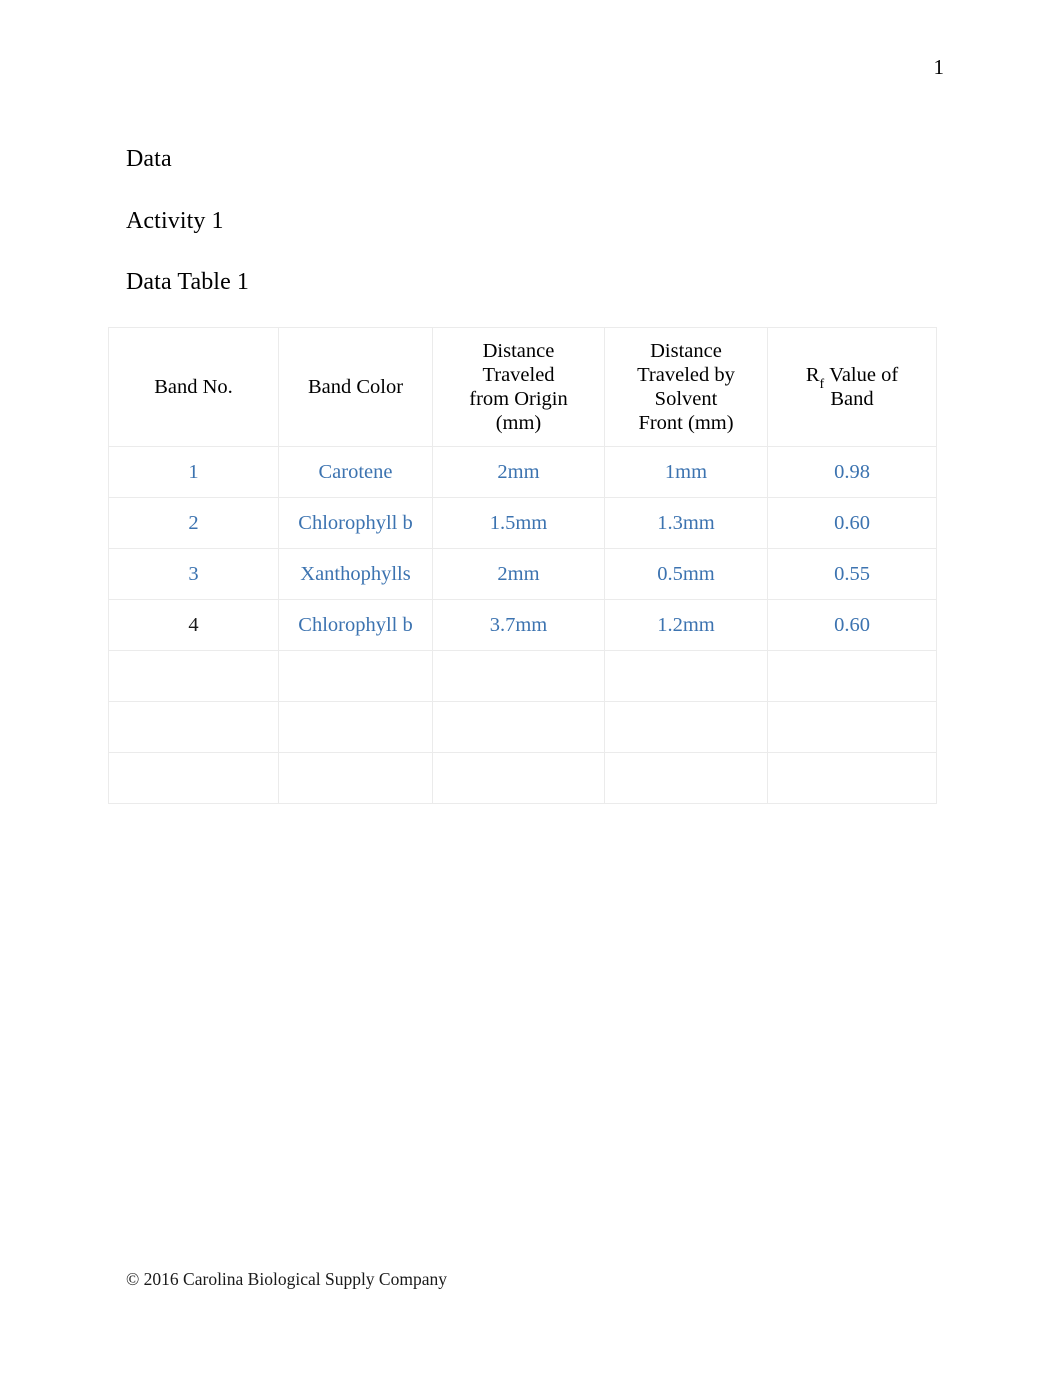  I want to click on header-distance-solvent-line-4: Front (mm), so click(686, 423).